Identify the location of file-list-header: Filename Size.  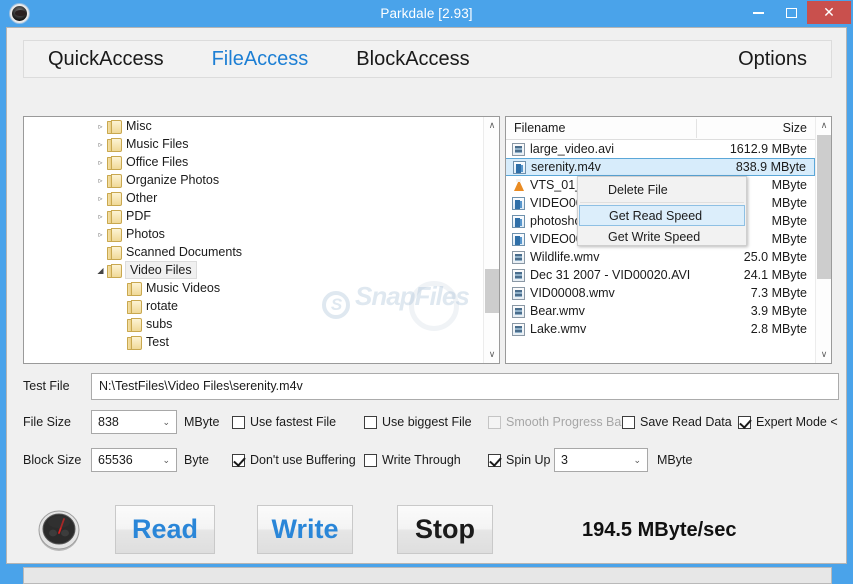
(660, 128).